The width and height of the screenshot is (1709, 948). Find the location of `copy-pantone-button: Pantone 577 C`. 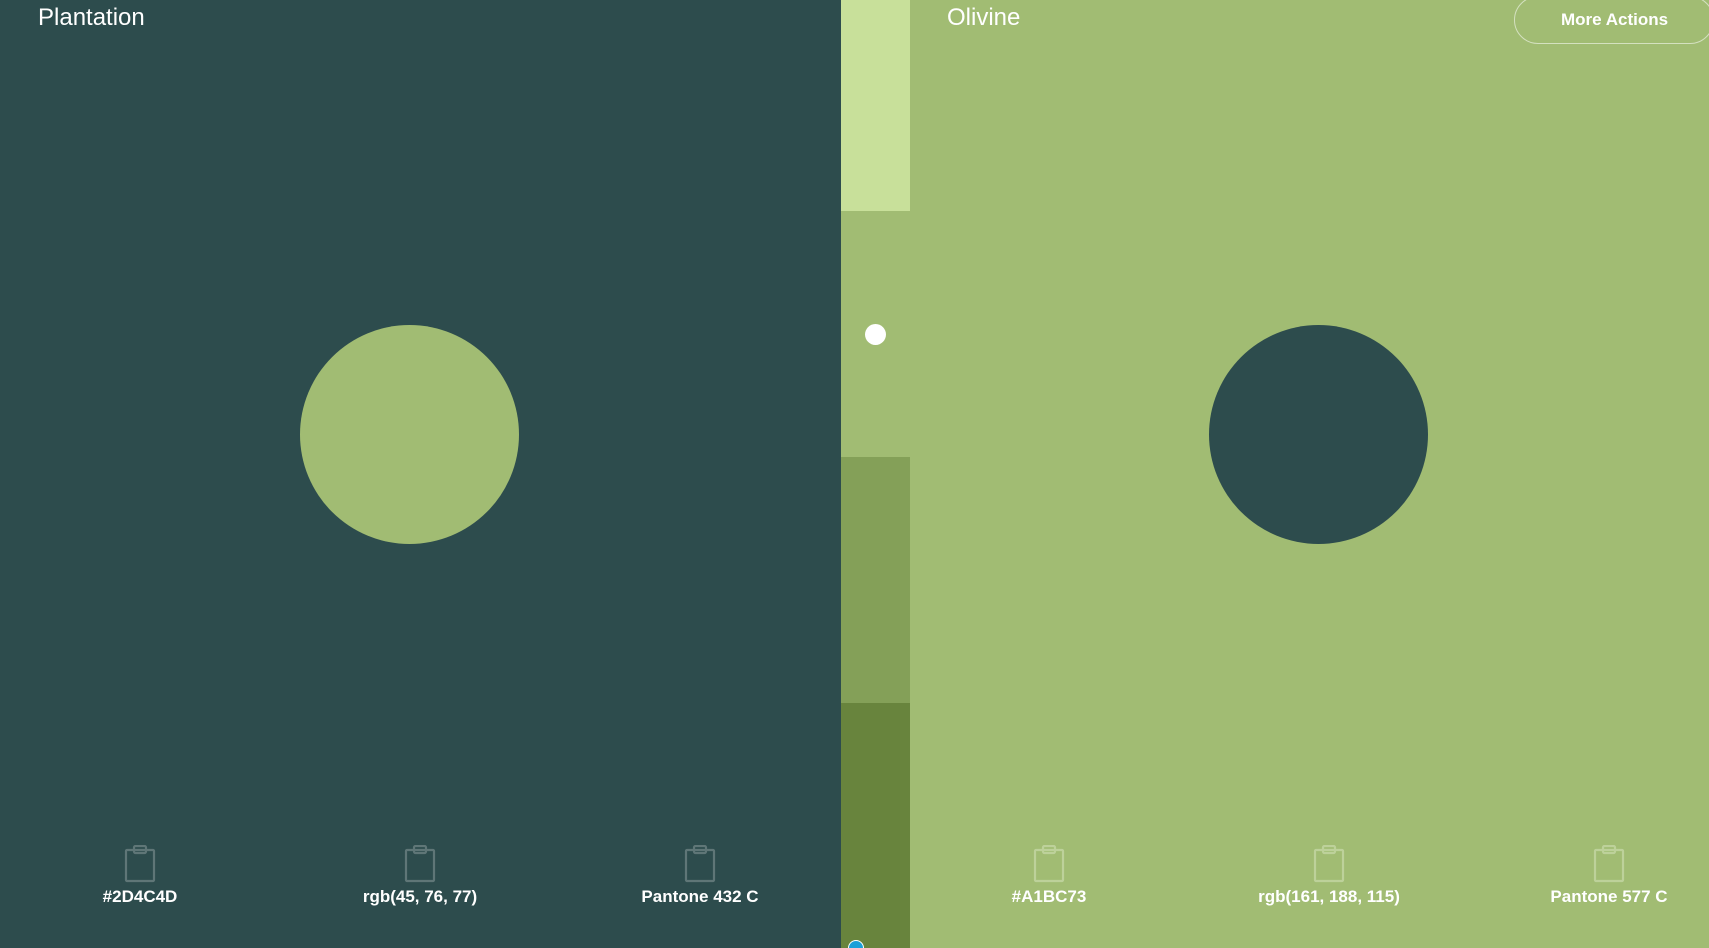

copy-pantone-button: Pantone 577 C is located at coordinates (1609, 876).